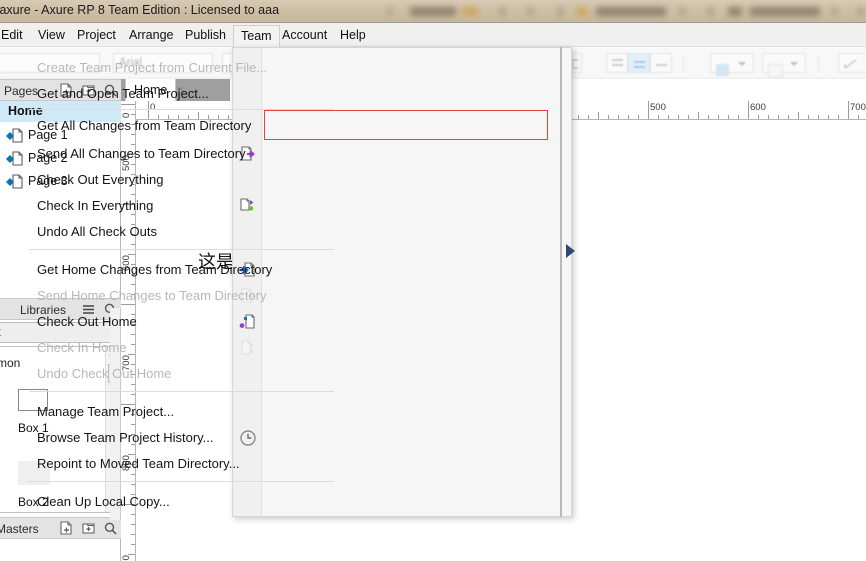  Describe the element at coordinates (19, 529) in the screenshot. I see `masters-panel-title: Masters` at that location.